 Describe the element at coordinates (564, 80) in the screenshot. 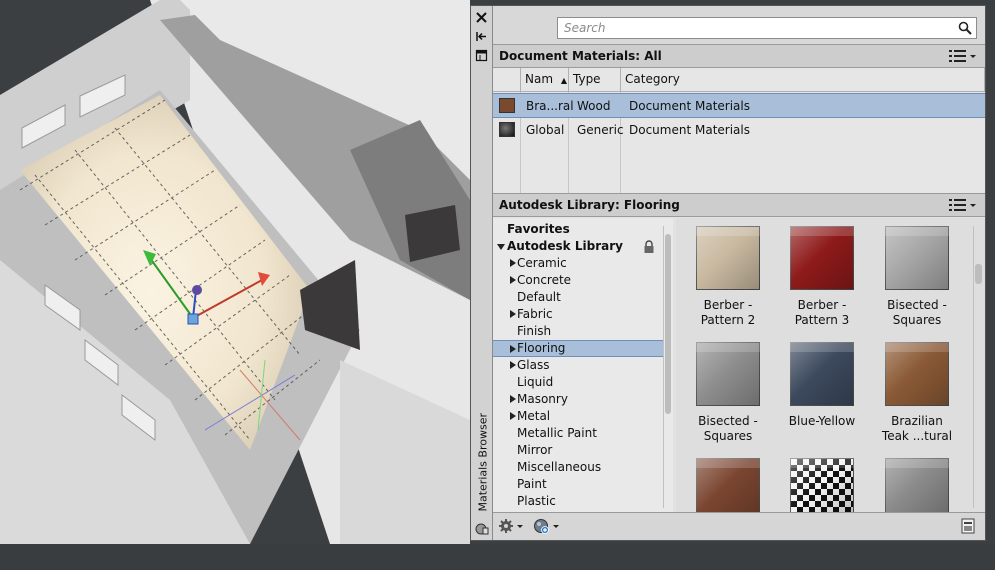

I see `sort-ascending-icon: ▲` at that location.